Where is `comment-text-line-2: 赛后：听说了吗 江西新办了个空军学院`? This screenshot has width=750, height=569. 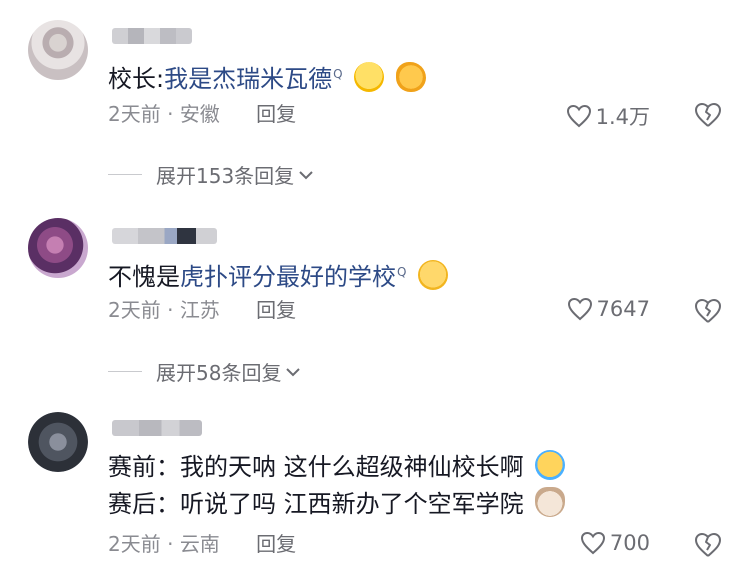 comment-text-line-2: 赛后：听说了吗 江西新办了个空军学院 is located at coordinates (337, 504).